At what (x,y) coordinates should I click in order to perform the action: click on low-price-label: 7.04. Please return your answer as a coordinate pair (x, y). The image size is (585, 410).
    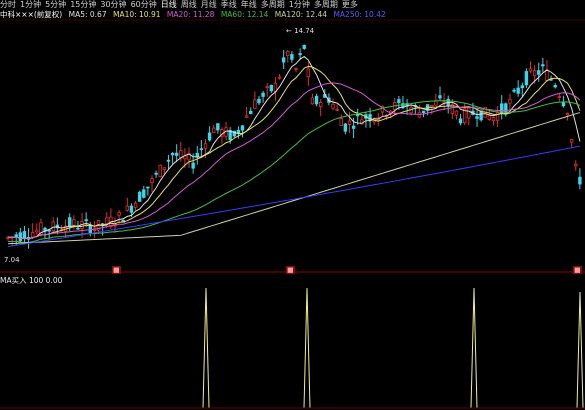
    Looking at the image, I should click on (12, 260).